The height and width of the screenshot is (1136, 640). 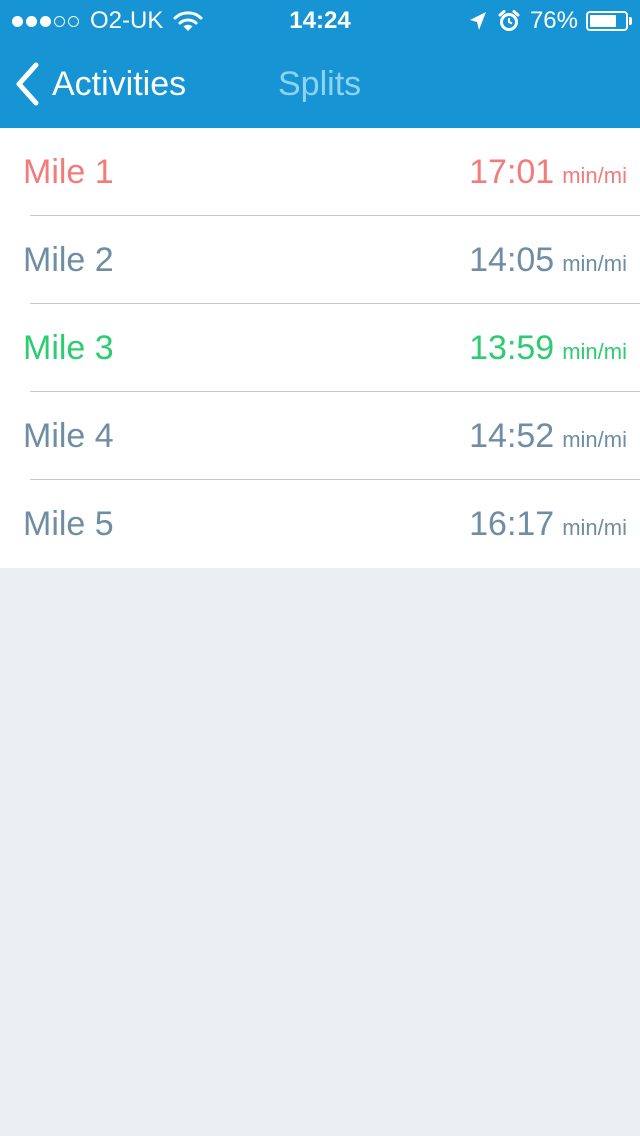 What do you see at coordinates (320, 20) in the screenshot?
I see `status-bar: O2-UK 14:24 76%` at bounding box center [320, 20].